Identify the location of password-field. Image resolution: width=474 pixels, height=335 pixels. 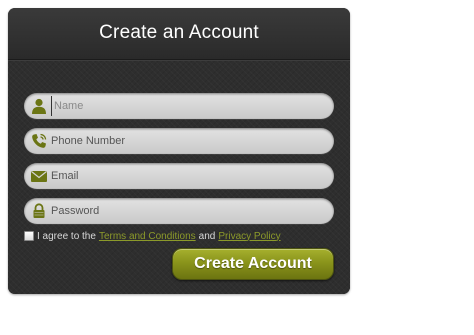
(179, 211).